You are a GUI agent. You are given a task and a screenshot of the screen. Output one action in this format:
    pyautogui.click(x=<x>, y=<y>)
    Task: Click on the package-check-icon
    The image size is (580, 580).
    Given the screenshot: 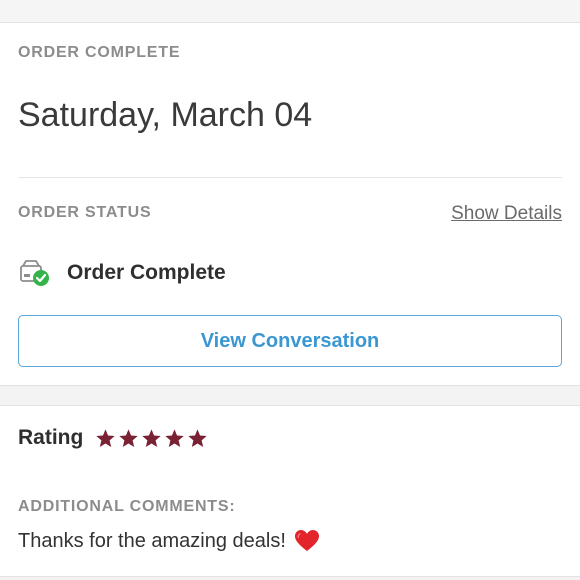 What is the action you would take?
    pyautogui.click(x=34, y=273)
    